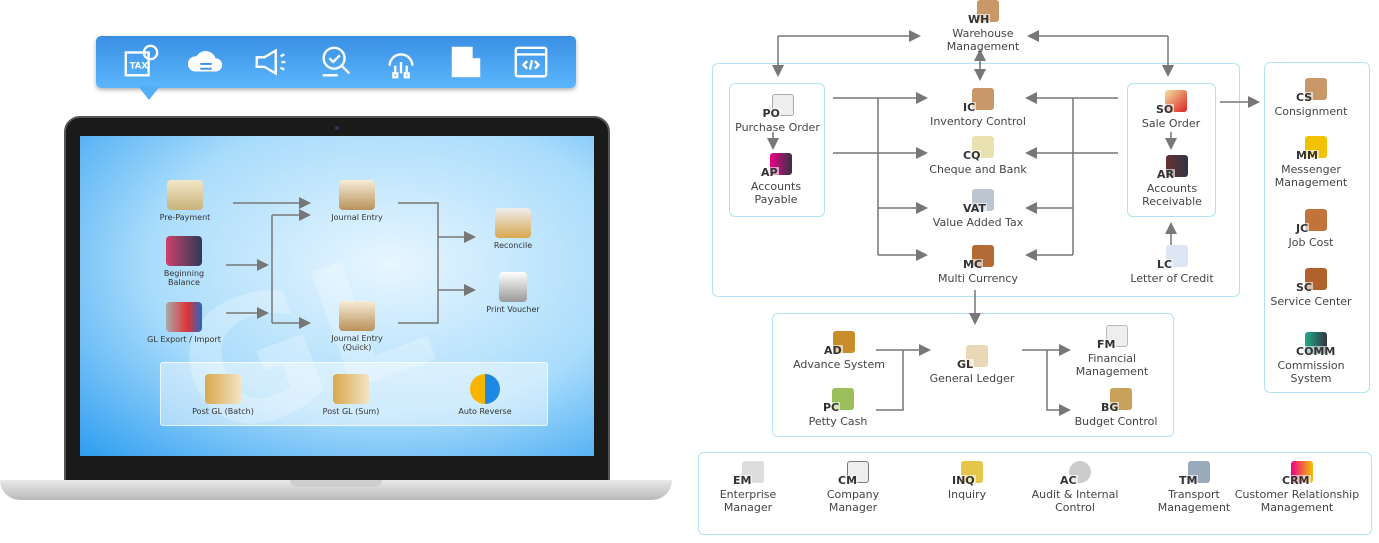  Describe the element at coordinates (978, 258) in the screenshot. I see `report-icon: MC` at that location.